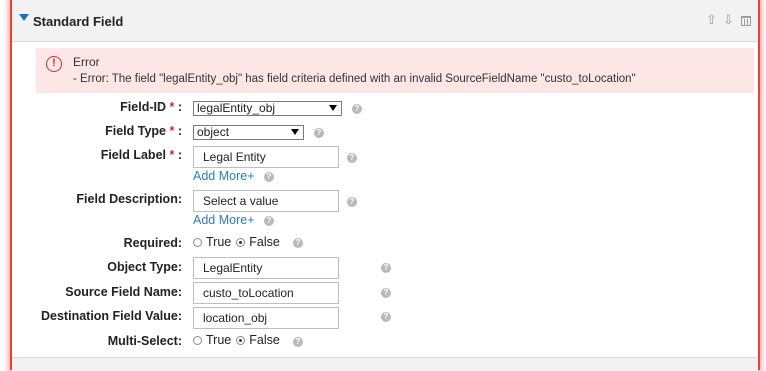 The height and width of the screenshot is (371, 766). I want to click on collapse-icon, so click(24, 17).